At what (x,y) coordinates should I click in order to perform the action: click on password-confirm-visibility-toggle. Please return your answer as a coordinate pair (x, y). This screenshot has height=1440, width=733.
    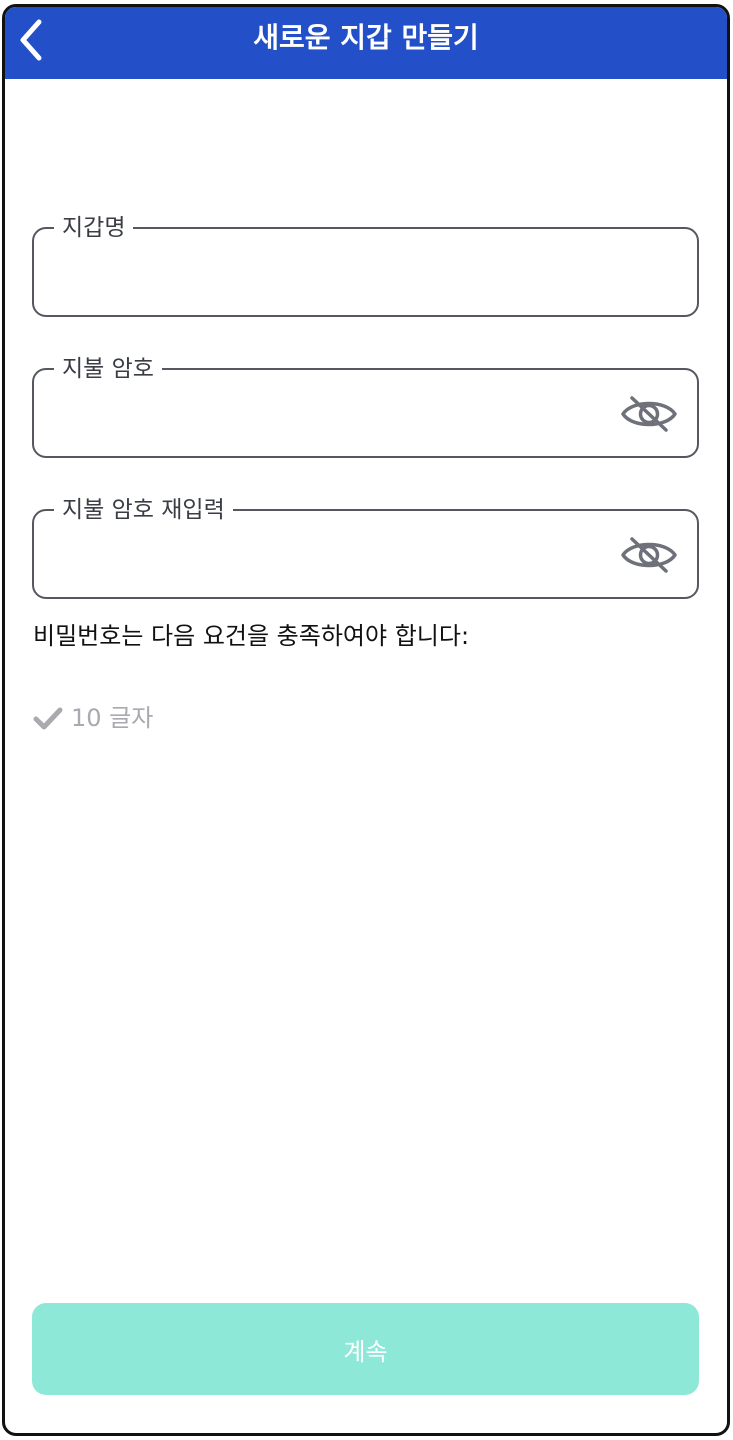
    Looking at the image, I should click on (649, 555).